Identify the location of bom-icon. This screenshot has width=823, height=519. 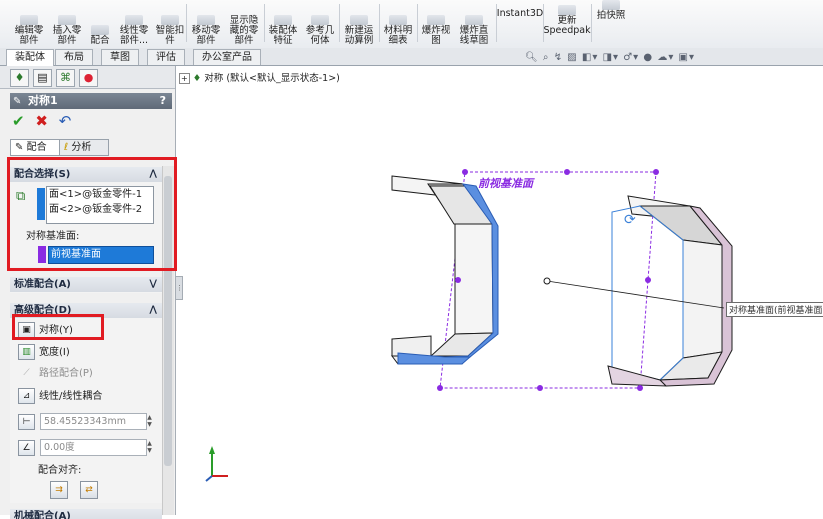
(398, 20).